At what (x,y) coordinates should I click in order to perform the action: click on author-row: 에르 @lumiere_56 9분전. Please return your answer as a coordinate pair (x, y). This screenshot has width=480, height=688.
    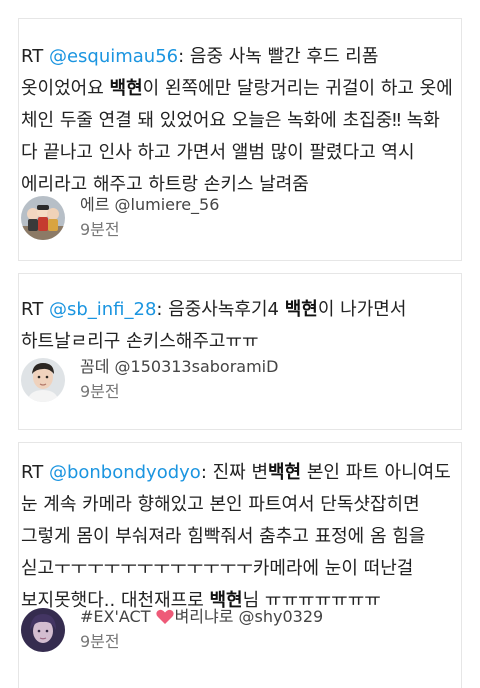
    Looking at the image, I should click on (236, 219).